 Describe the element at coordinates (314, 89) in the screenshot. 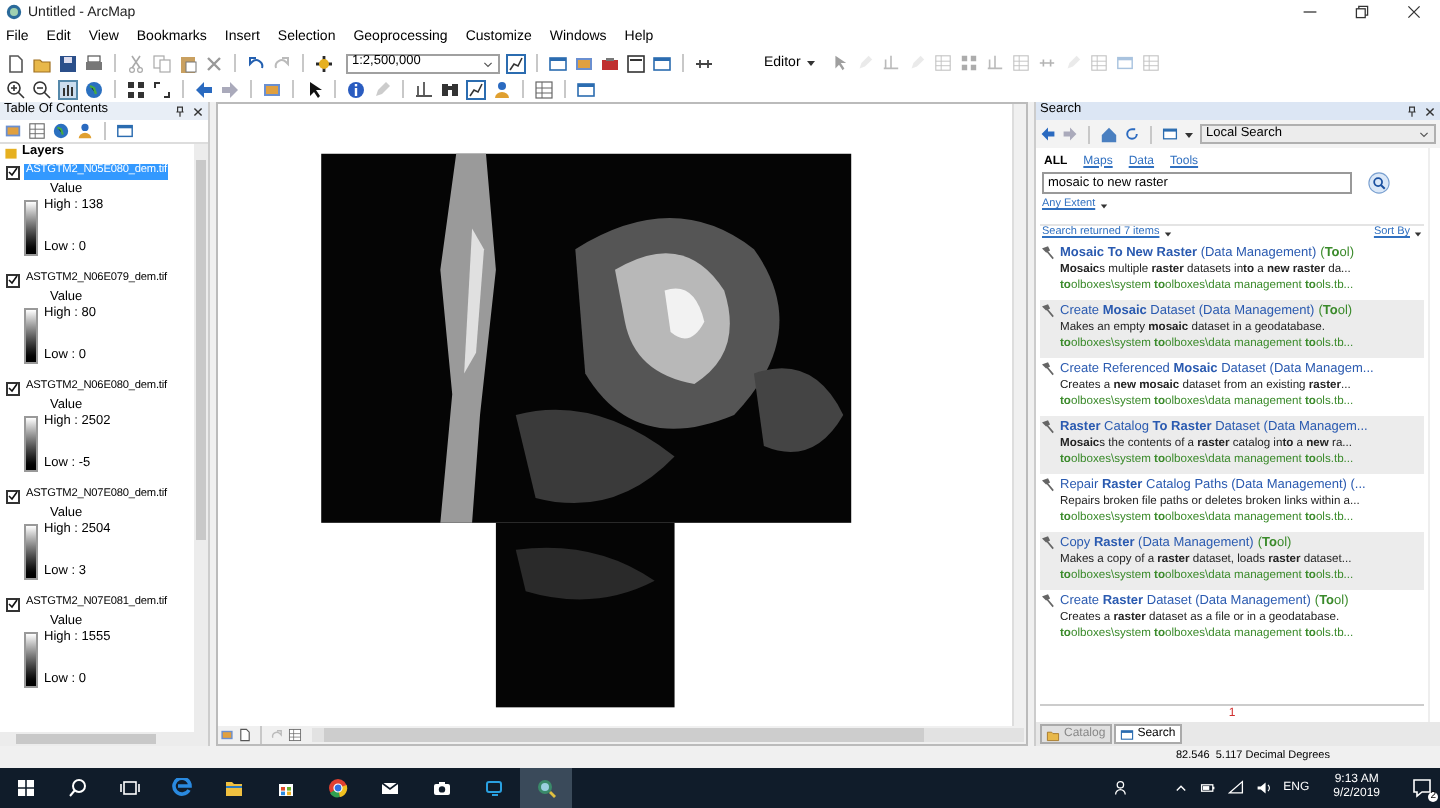

I see `pointer-icon` at that location.